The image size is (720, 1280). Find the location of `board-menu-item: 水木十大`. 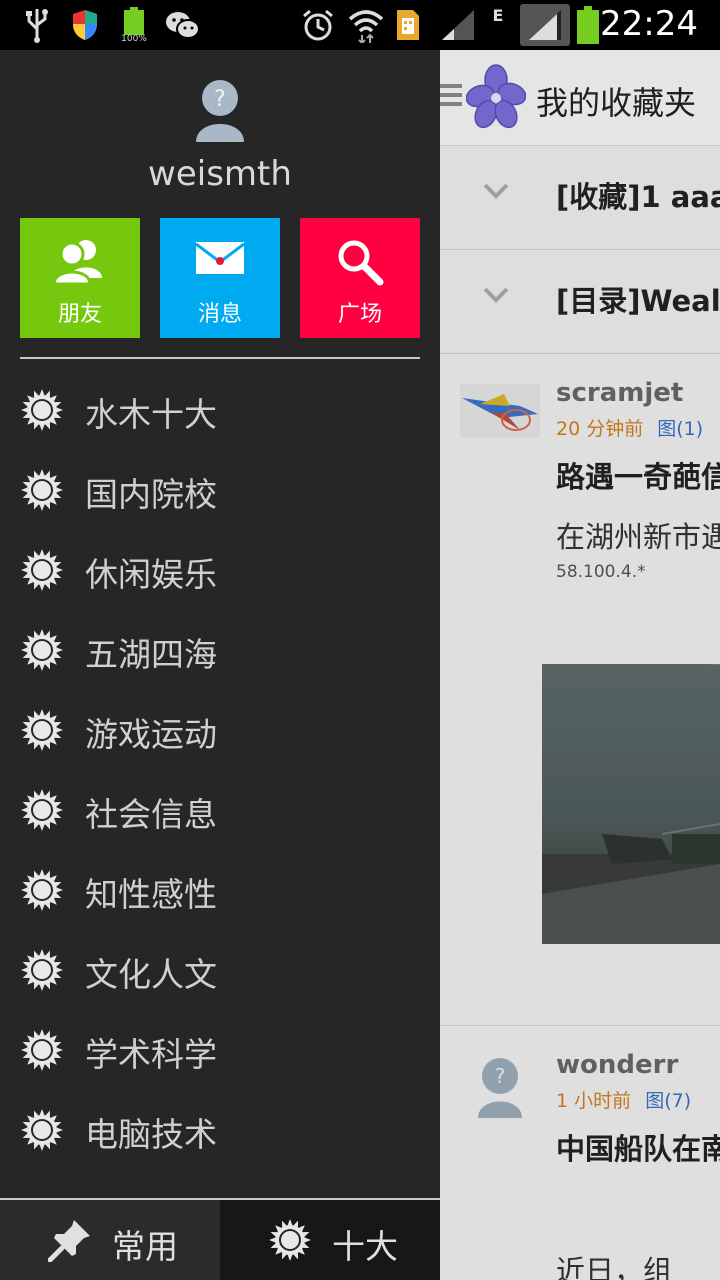

board-menu-item: 水木十大 is located at coordinates (220, 410).